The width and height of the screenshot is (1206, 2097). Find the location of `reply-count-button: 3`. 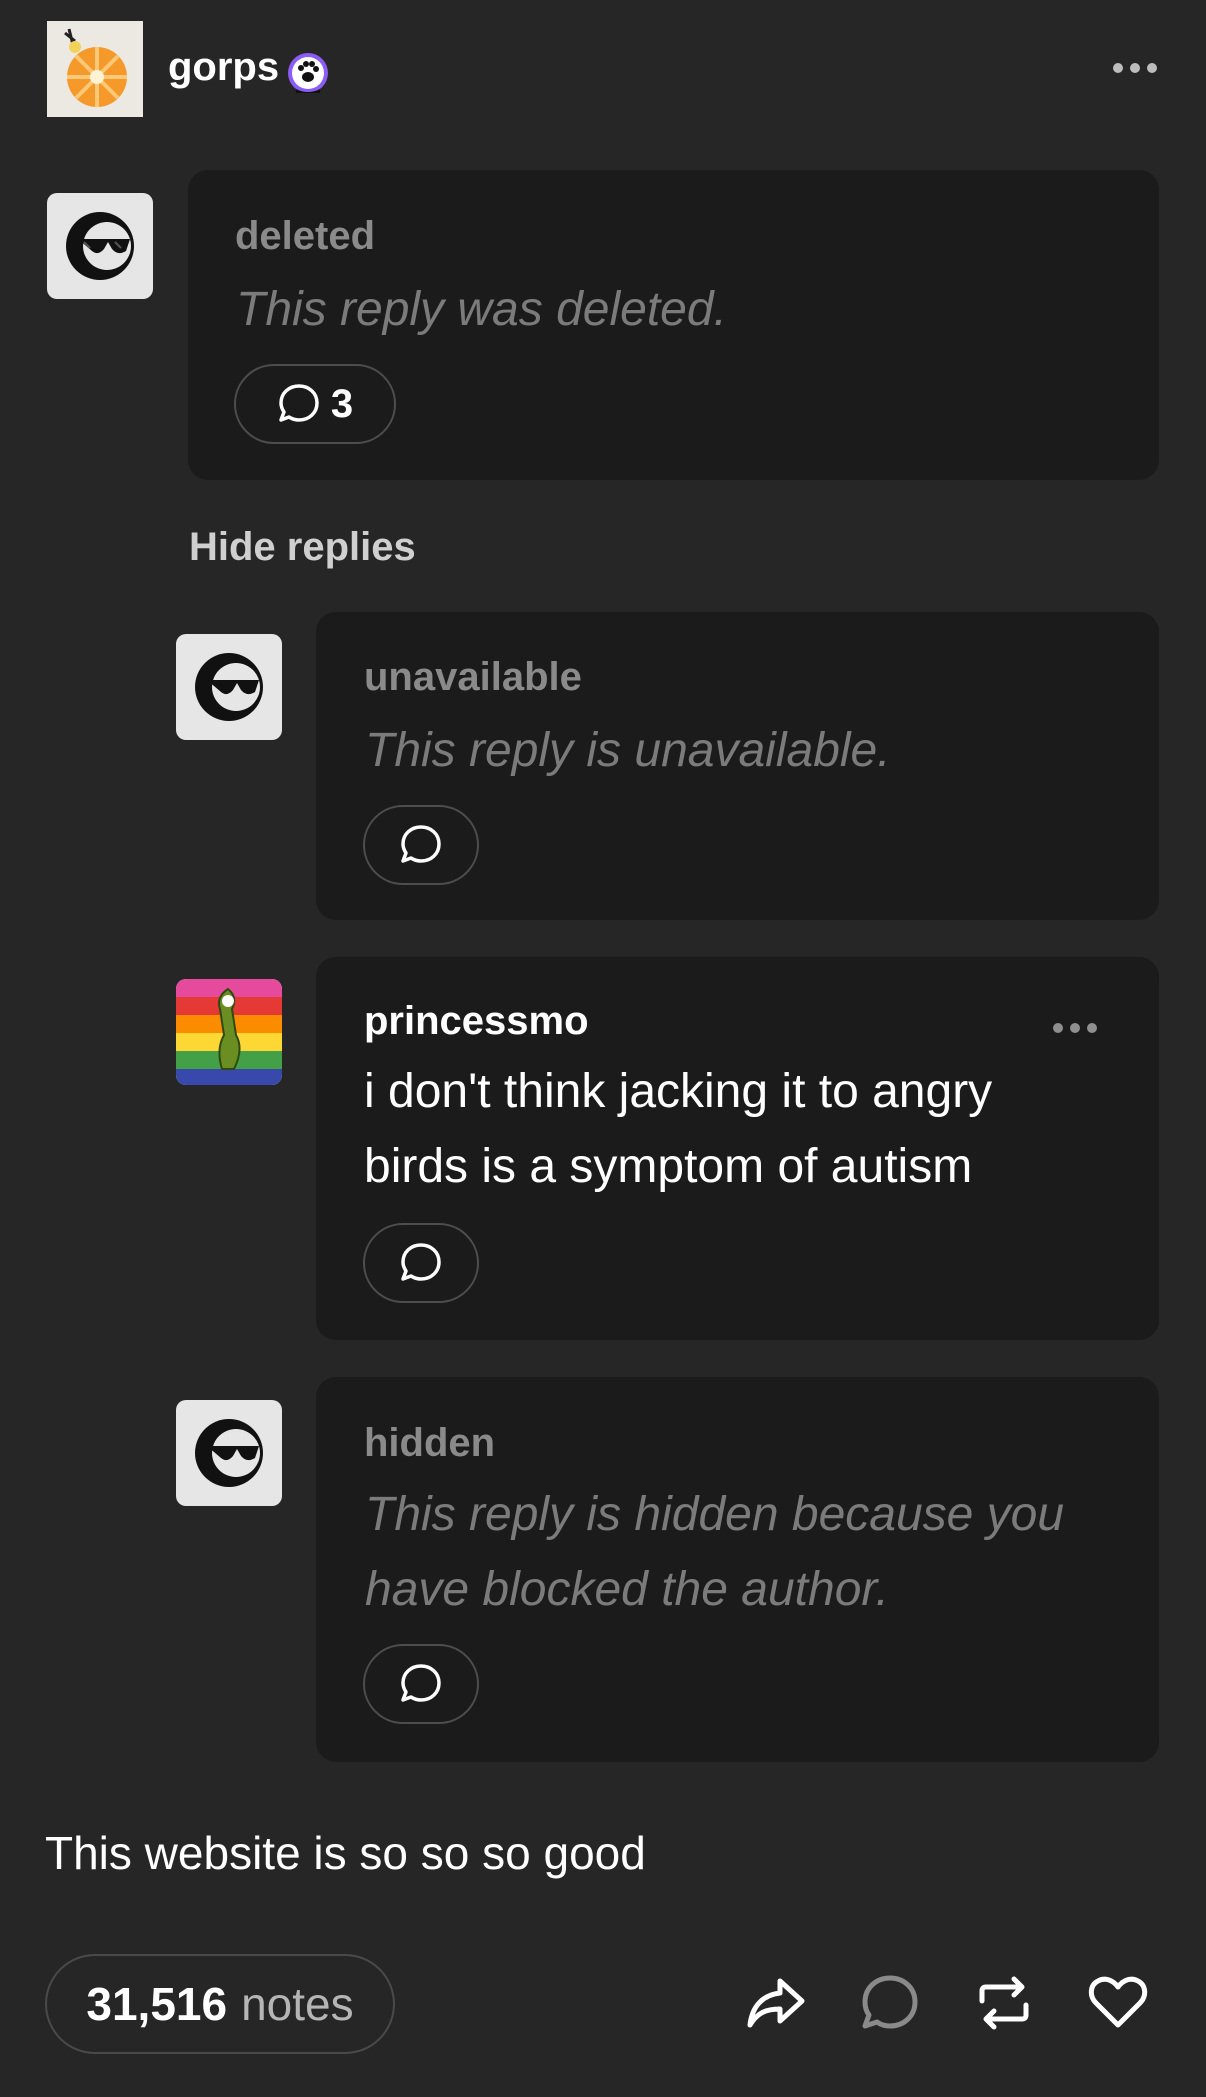

reply-count-button: 3 is located at coordinates (315, 404).